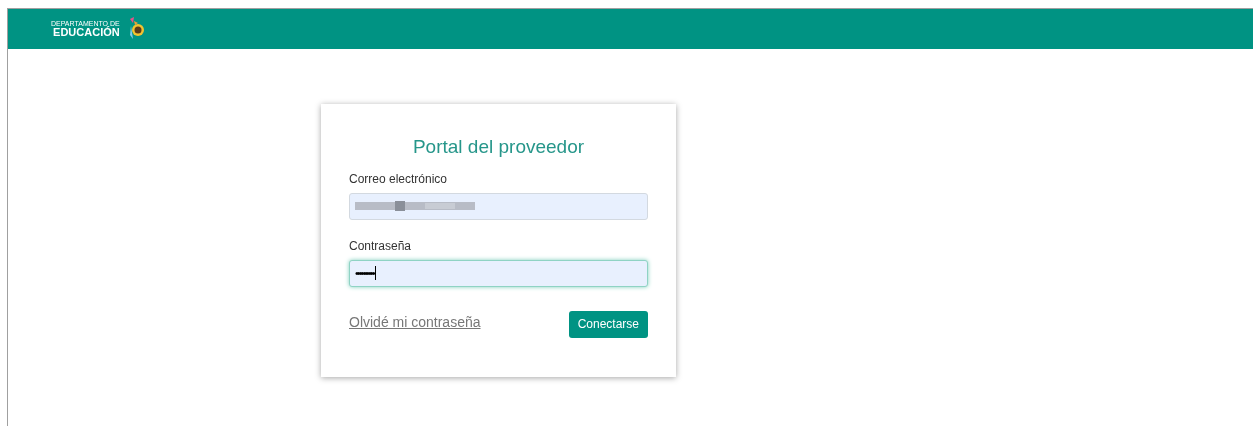 This screenshot has height=426, width=1253. What do you see at coordinates (498, 273) in the screenshot?
I see `input-field: ••••••••••` at bounding box center [498, 273].